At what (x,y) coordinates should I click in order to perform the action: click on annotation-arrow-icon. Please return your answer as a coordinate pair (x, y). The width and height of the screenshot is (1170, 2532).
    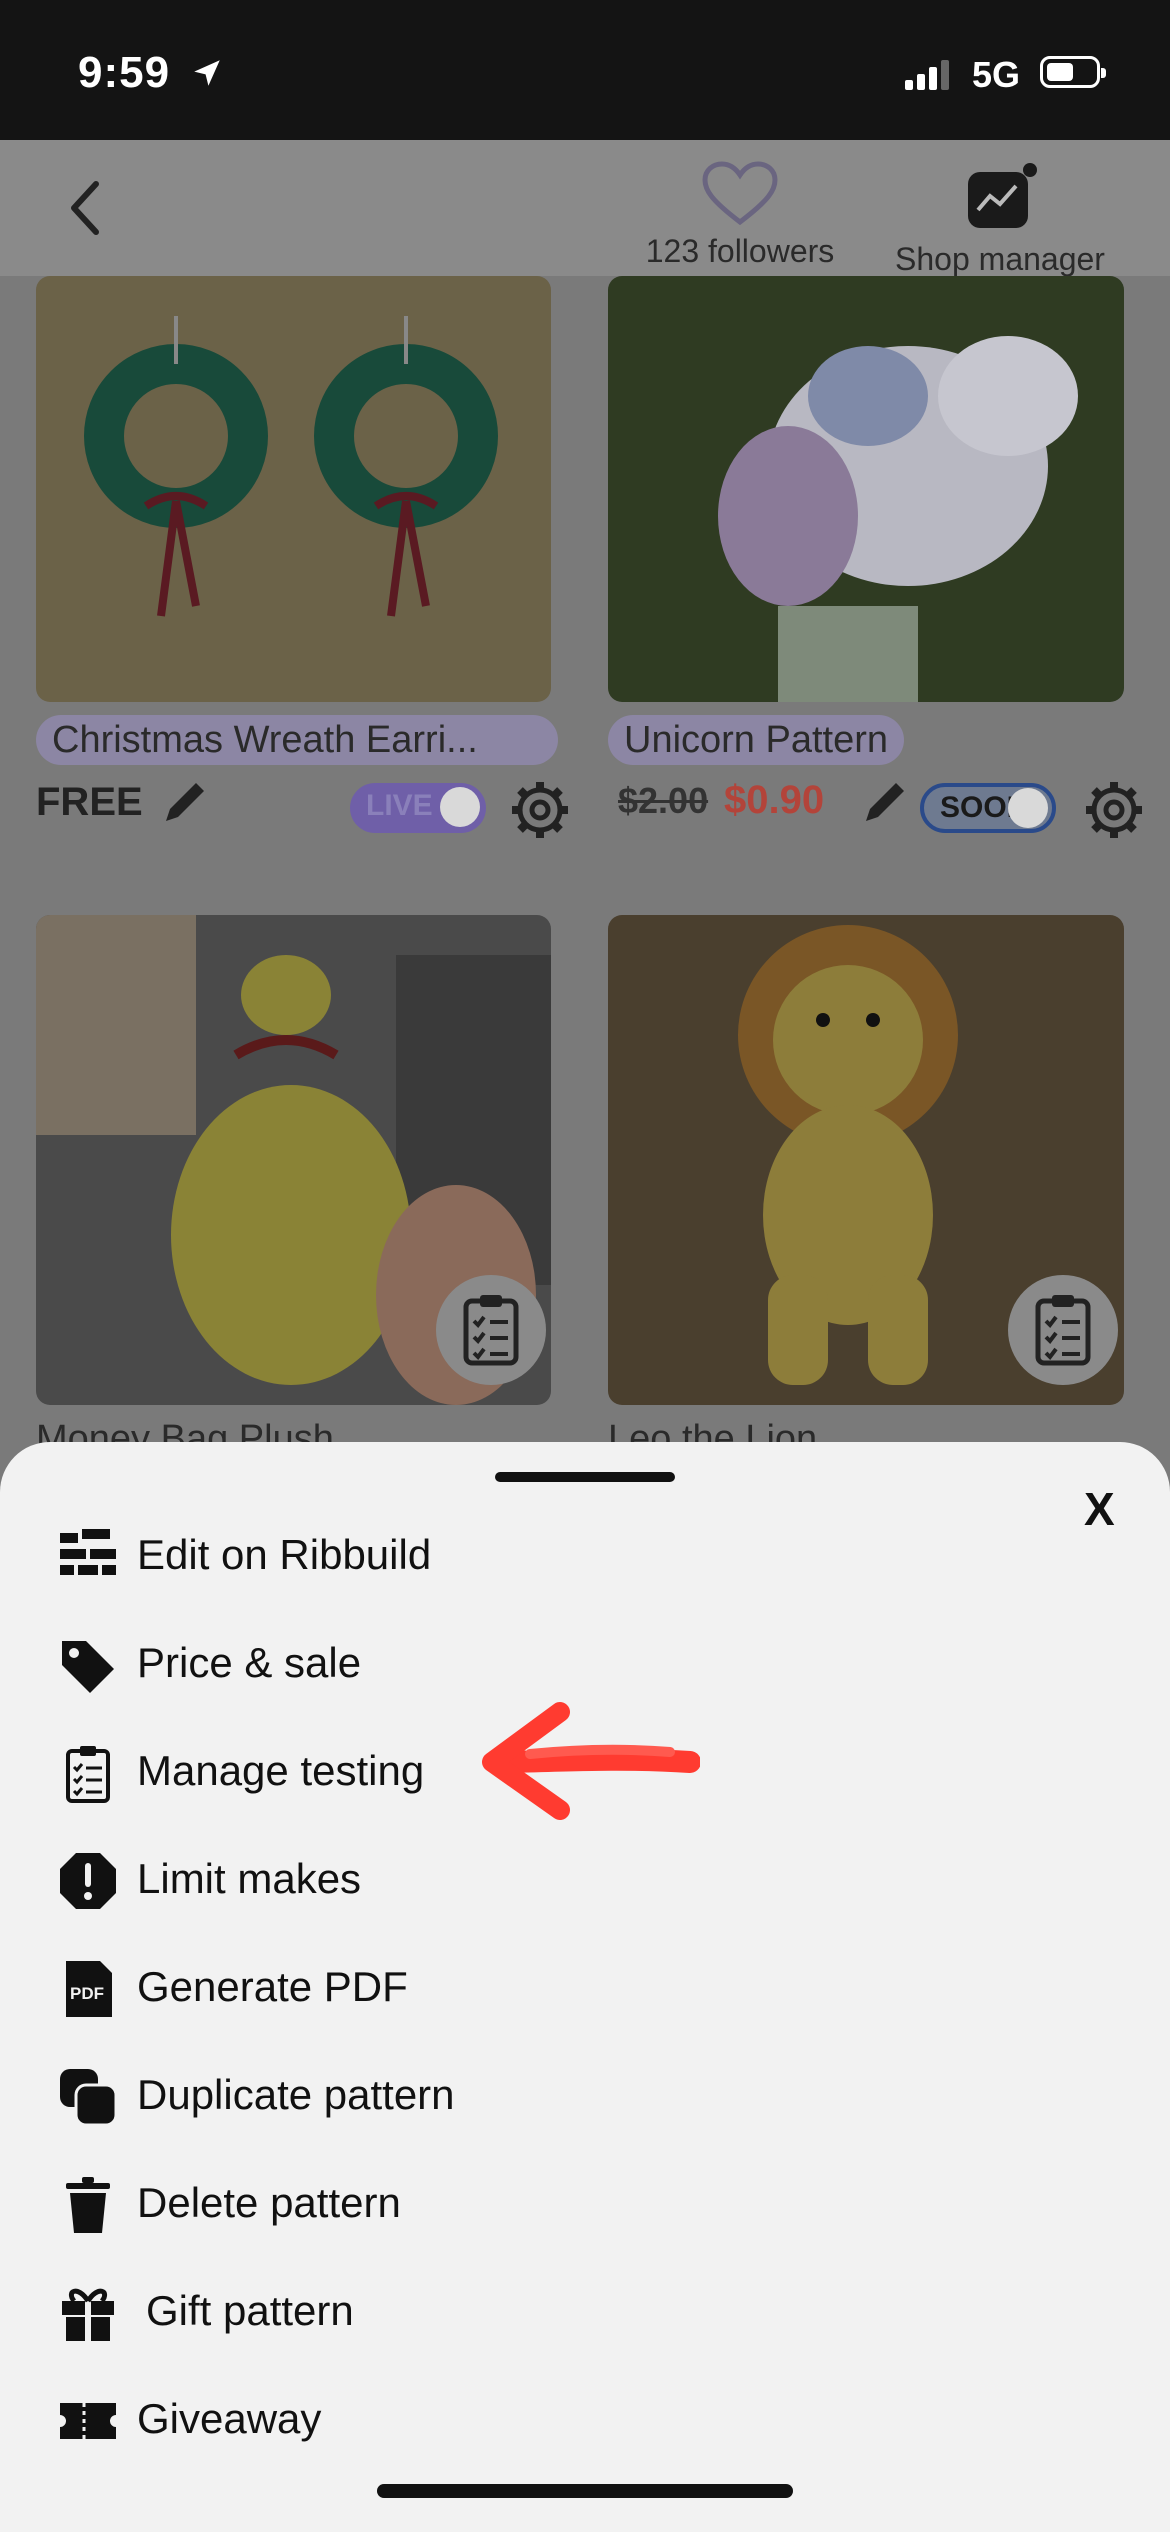
    Looking at the image, I should click on (591, 1761).